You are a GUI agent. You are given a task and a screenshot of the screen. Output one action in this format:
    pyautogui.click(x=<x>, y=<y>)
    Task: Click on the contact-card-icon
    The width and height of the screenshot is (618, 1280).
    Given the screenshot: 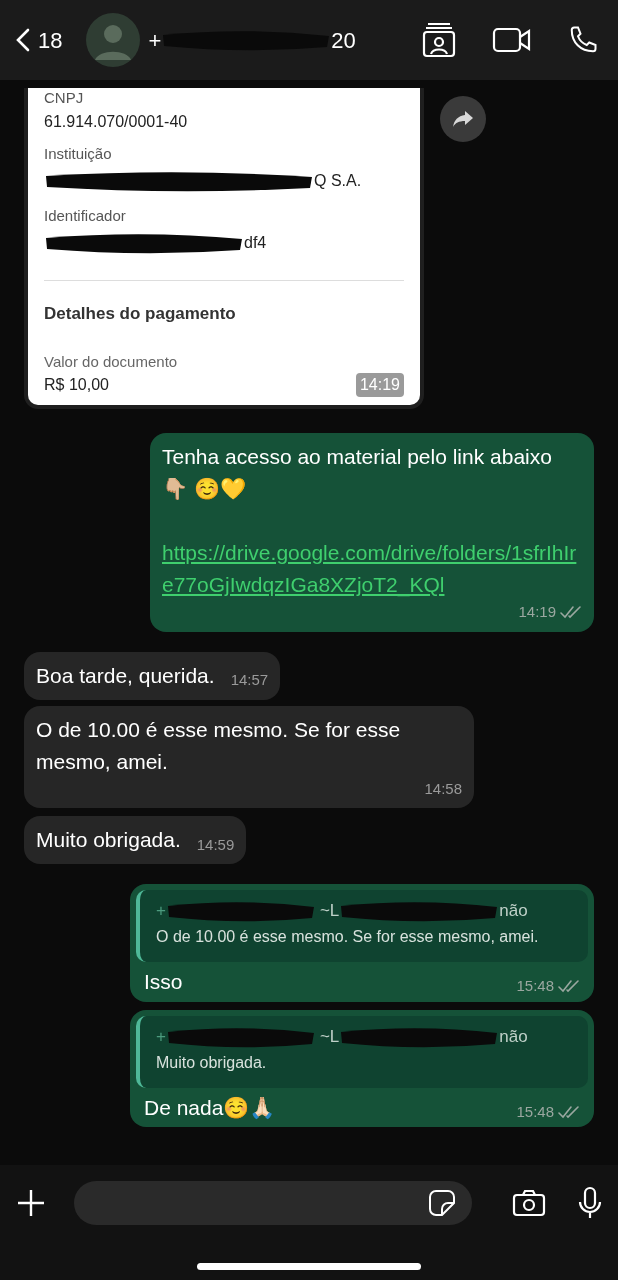 What is the action you would take?
    pyautogui.click(x=439, y=40)
    